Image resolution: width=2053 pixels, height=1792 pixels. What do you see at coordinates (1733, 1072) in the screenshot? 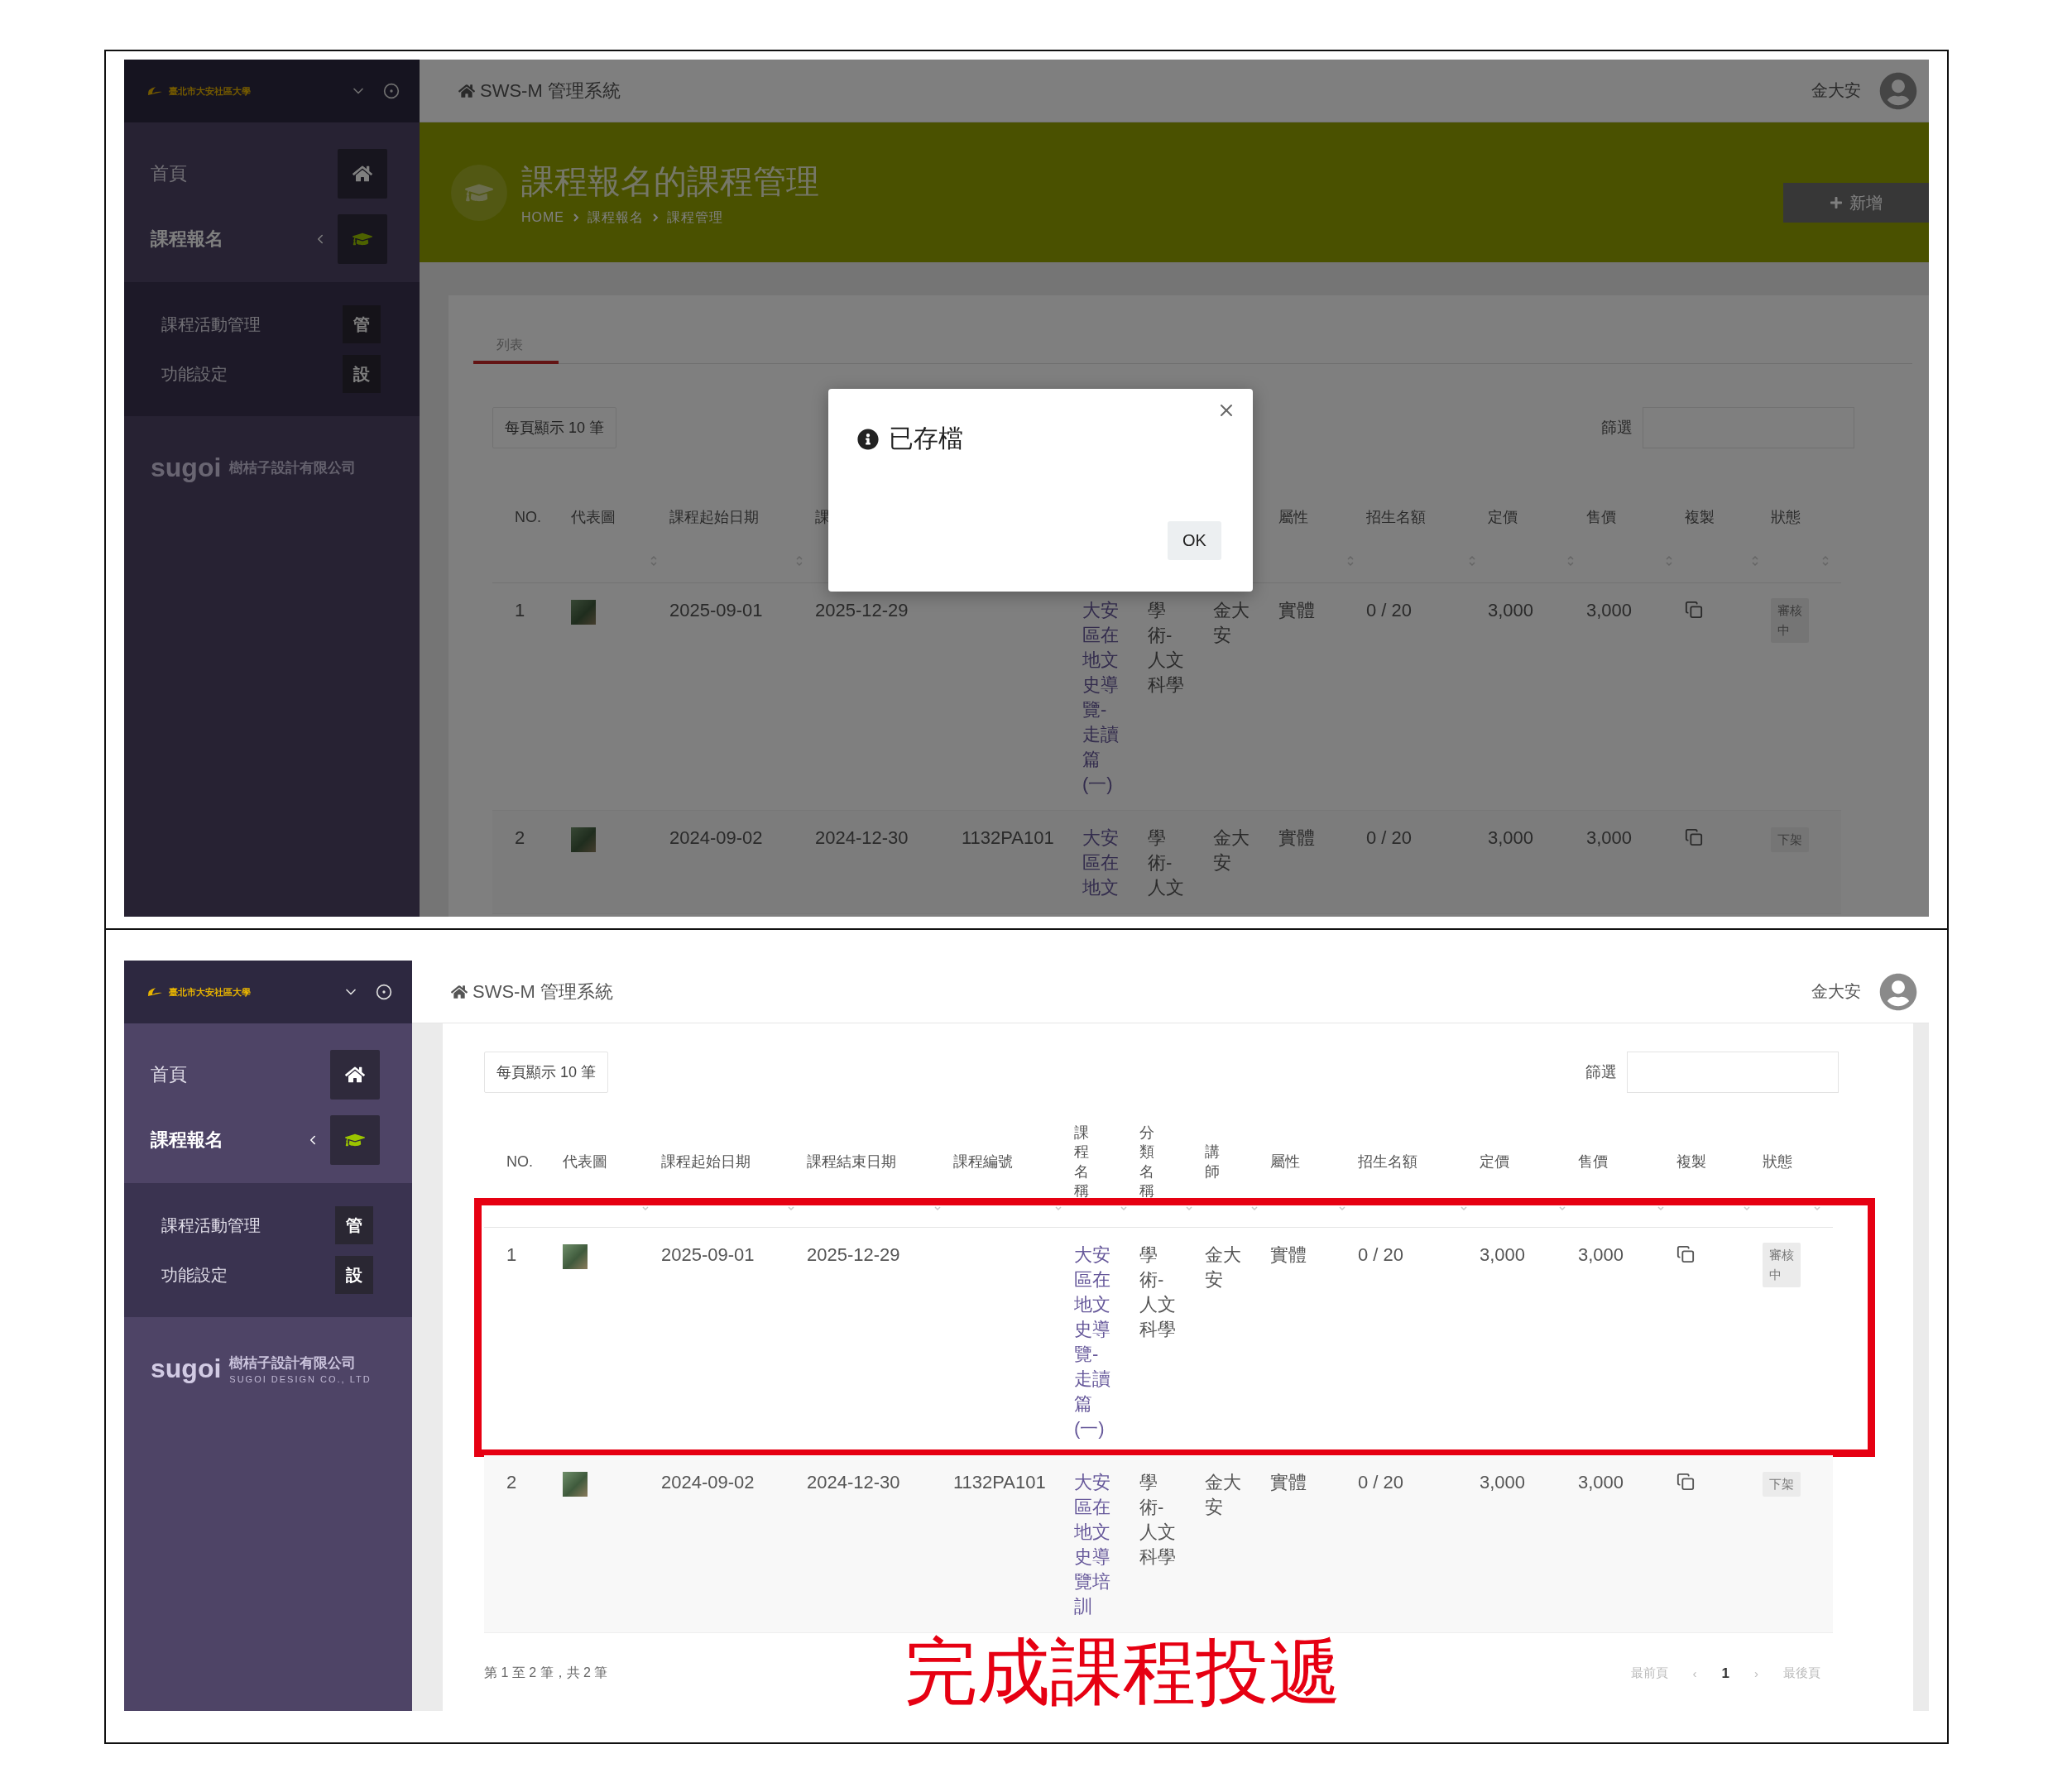
I see `filter-field` at bounding box center [1733, 1072].